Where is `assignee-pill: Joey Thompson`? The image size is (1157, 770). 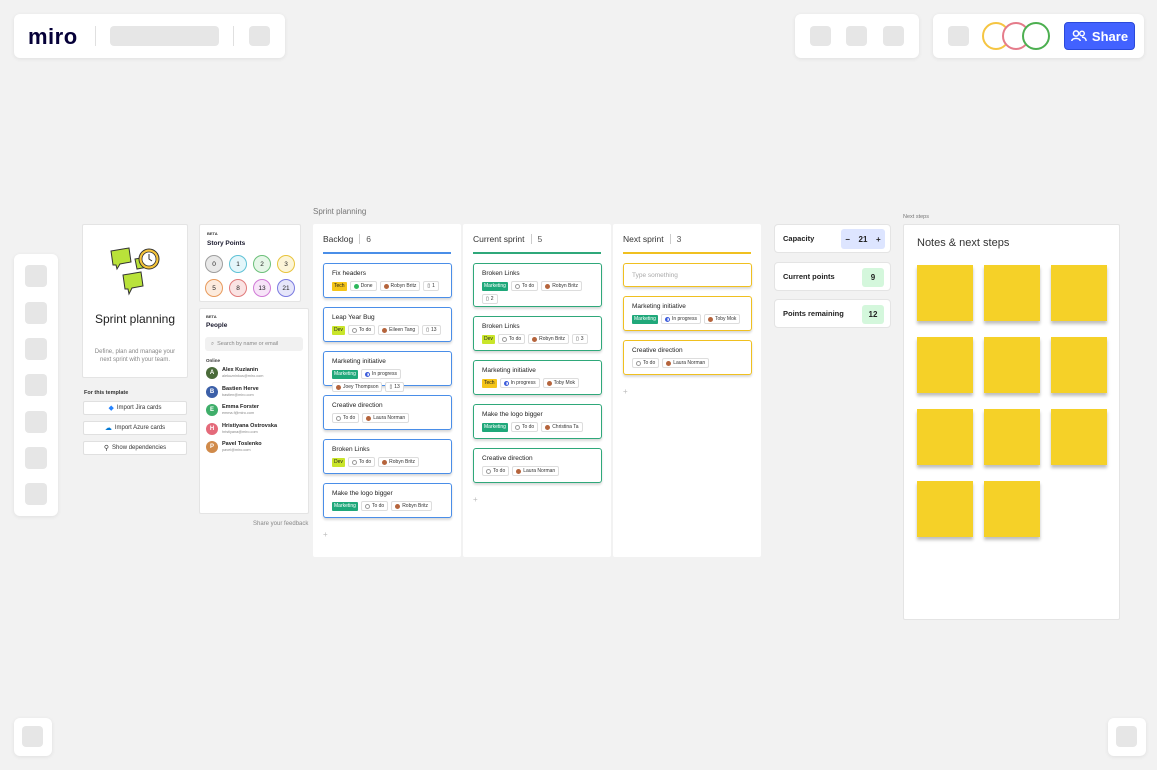 assignee-pill: Joey Thompson is located at coordinates (357, 387).